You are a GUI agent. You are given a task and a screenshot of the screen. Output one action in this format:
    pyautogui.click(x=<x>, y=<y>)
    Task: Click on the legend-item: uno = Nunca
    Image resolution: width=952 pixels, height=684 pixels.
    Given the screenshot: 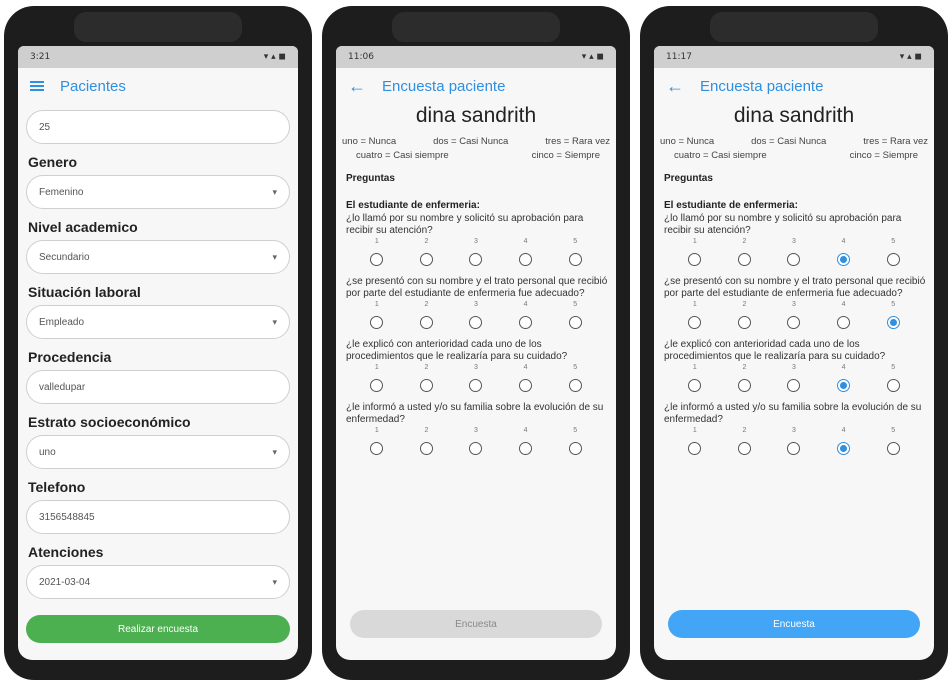 What is the action you would take?
    pyautogui.click(x=687, y=141)
    